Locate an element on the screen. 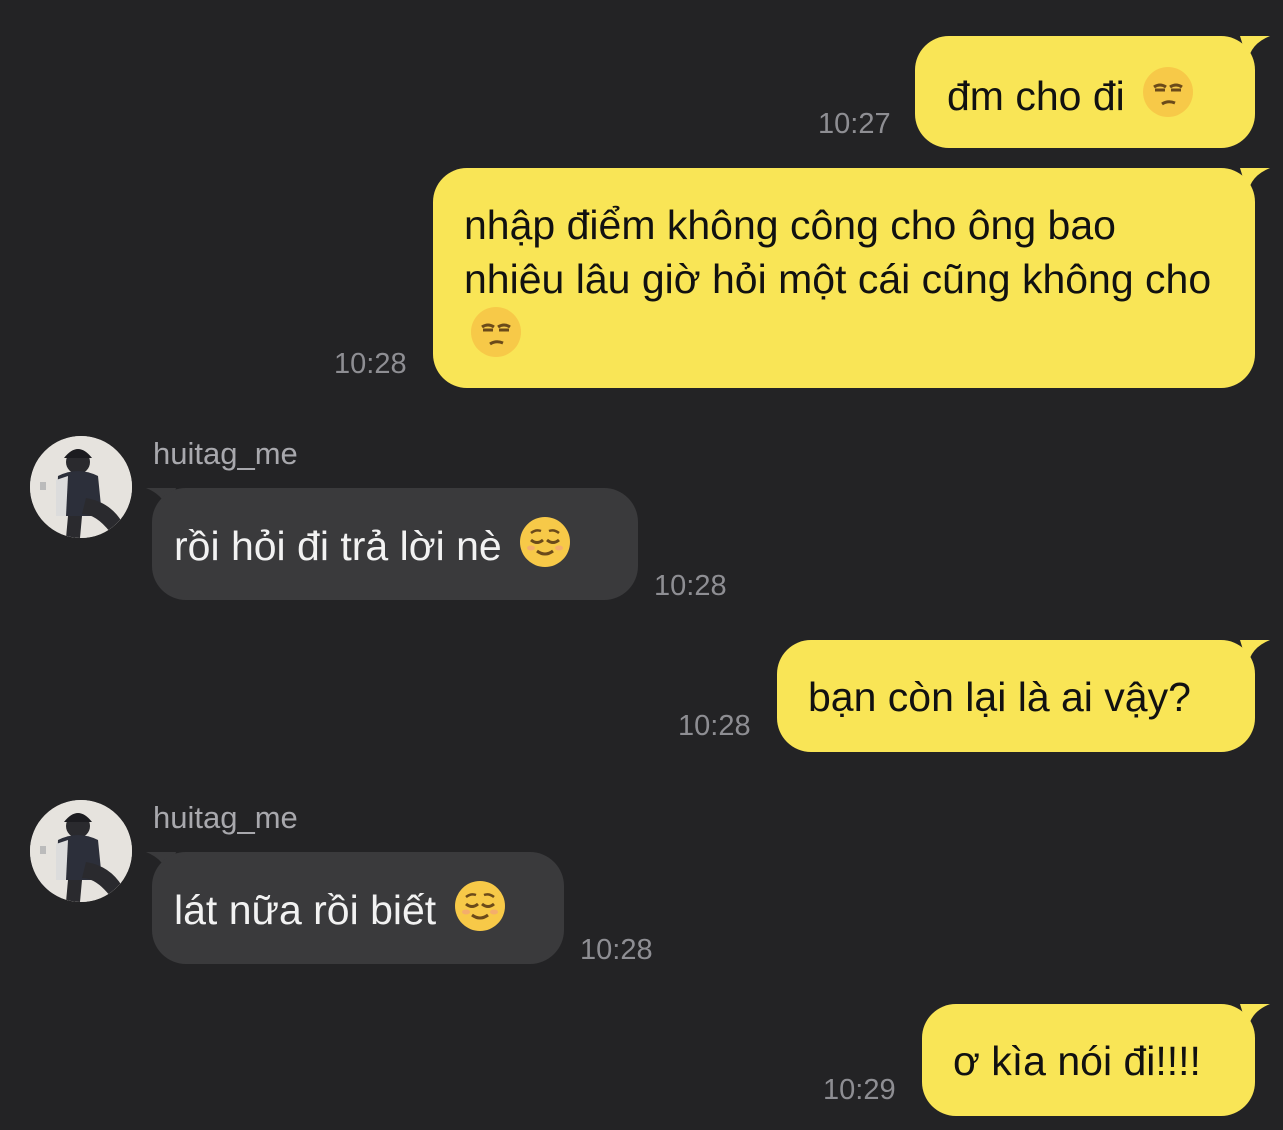  message-text: rồi hỏi đi trả lời nè is located at coordinates (338, 546).